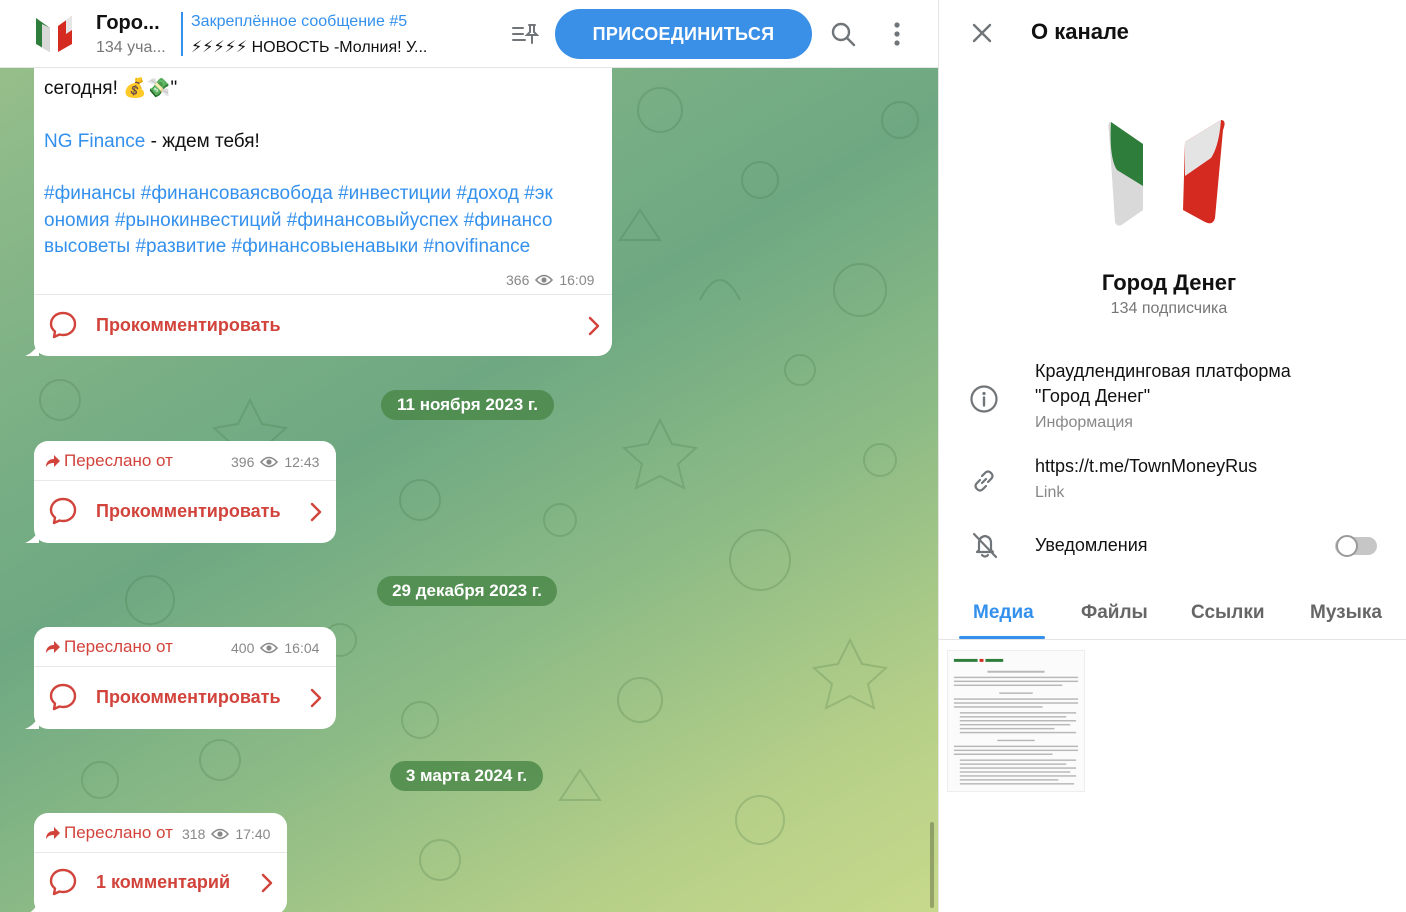 This screenshot has height=912, width=1406. I want to click on date-separator: 11 ноября 2023 г., so click(467, 405).